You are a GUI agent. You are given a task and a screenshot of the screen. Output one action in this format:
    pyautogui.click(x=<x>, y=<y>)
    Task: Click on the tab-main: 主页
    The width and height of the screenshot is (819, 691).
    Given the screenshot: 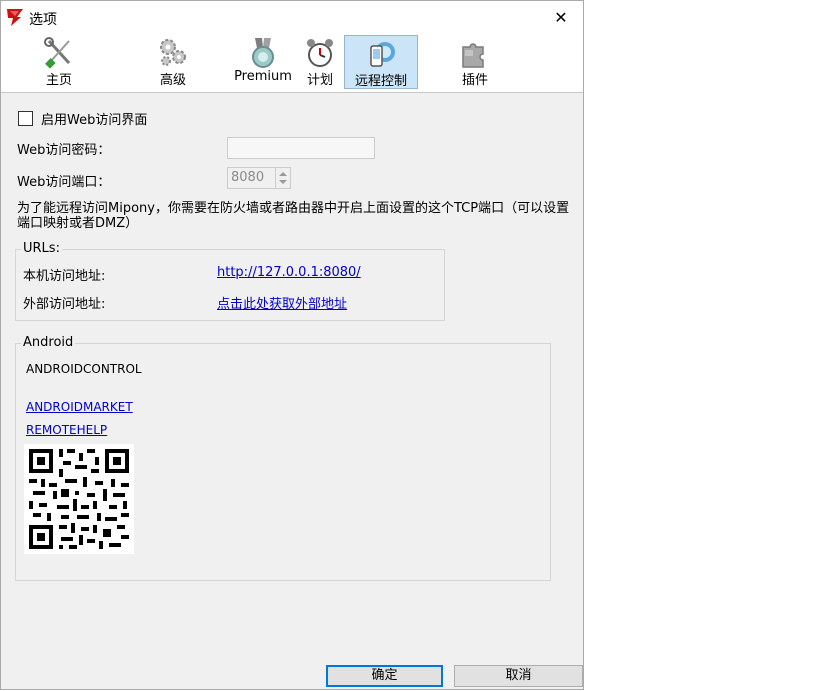 What is the action you would take?
    pyautogui.click(x=59, y=62)
    